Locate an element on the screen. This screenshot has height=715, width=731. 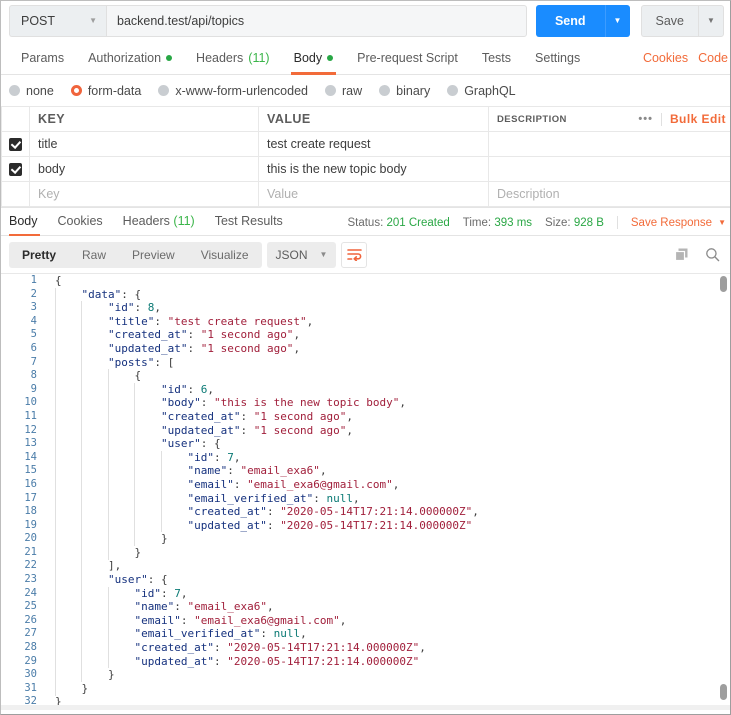
view-mode-preview: Preview is located at coordinates (153, 255).